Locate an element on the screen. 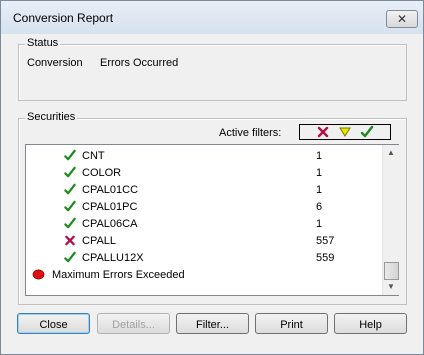  active-filters-indicator is located at coordinates (345, 132).